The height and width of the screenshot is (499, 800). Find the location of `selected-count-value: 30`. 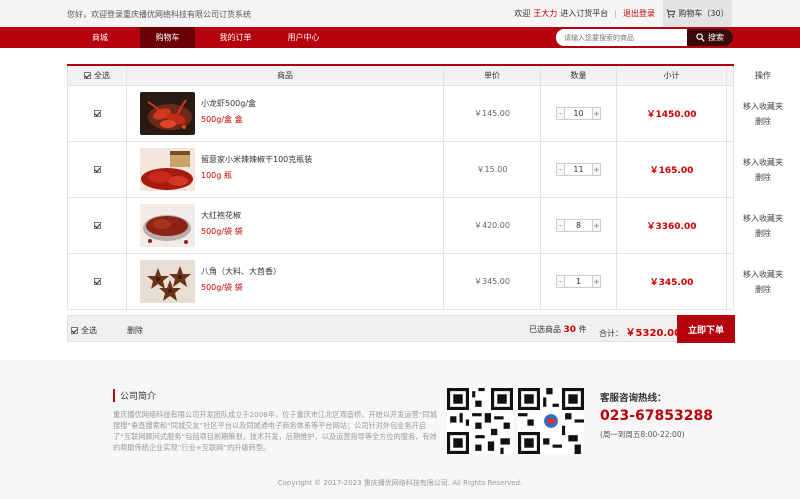

selected-count-value: 30 is located at coordinates (570, 330).